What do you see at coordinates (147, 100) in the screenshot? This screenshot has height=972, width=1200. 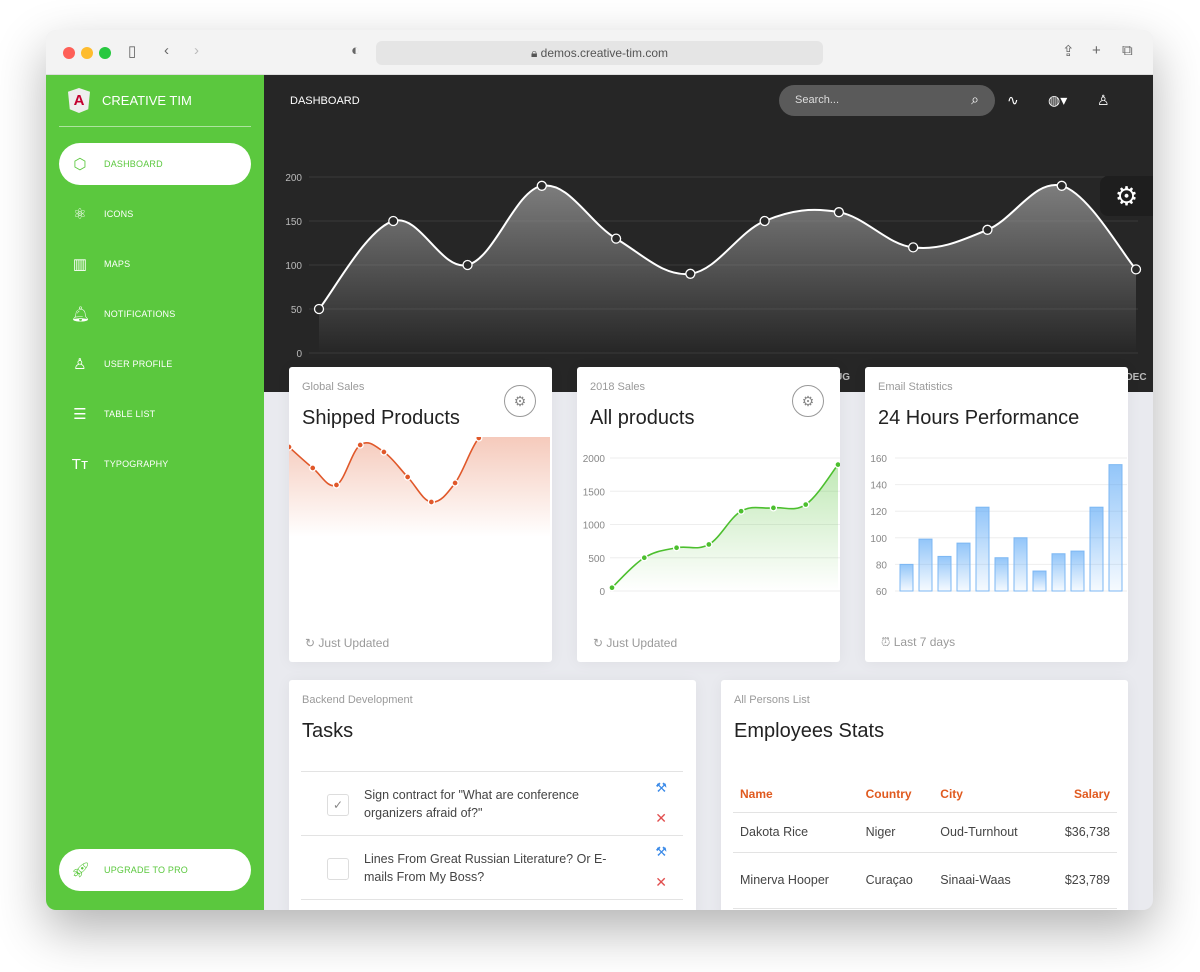 I see `brand-name: CREATIVE TIM` at bounding box center [147, 100].